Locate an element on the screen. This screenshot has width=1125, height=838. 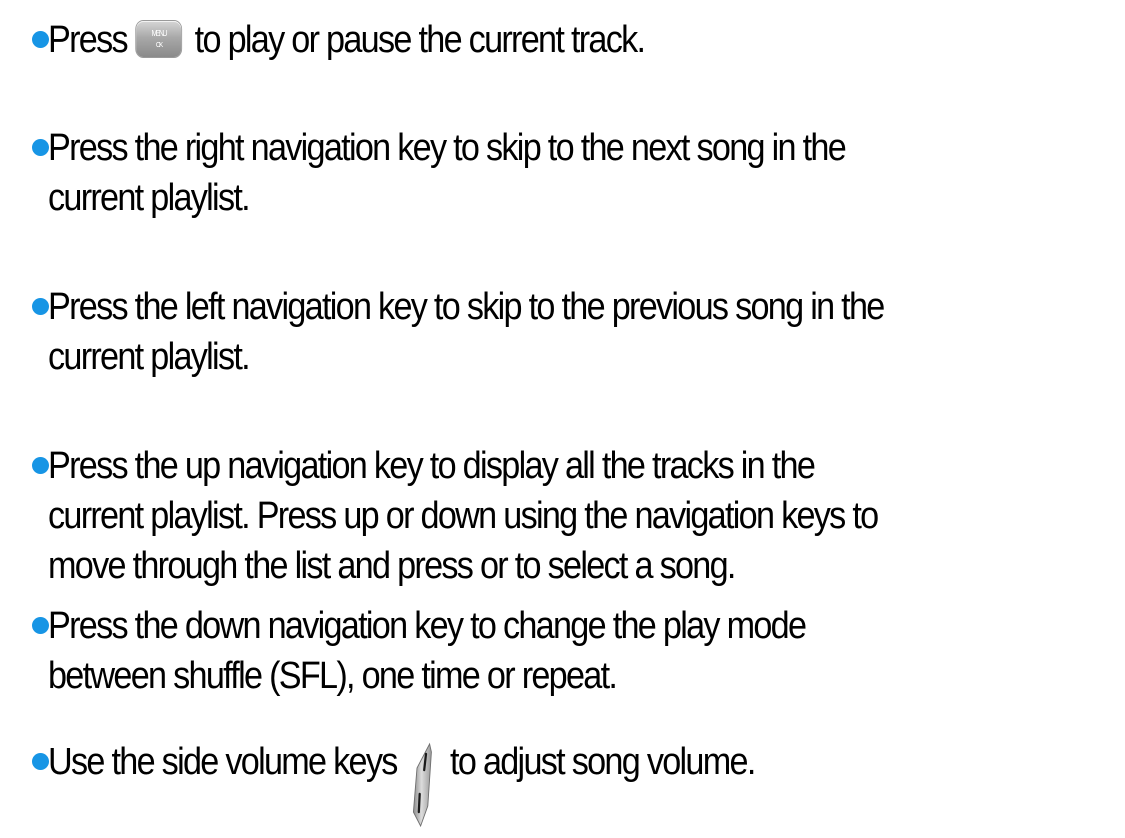
item-text: Use the side volume keys is located at coordinates (223, 762).